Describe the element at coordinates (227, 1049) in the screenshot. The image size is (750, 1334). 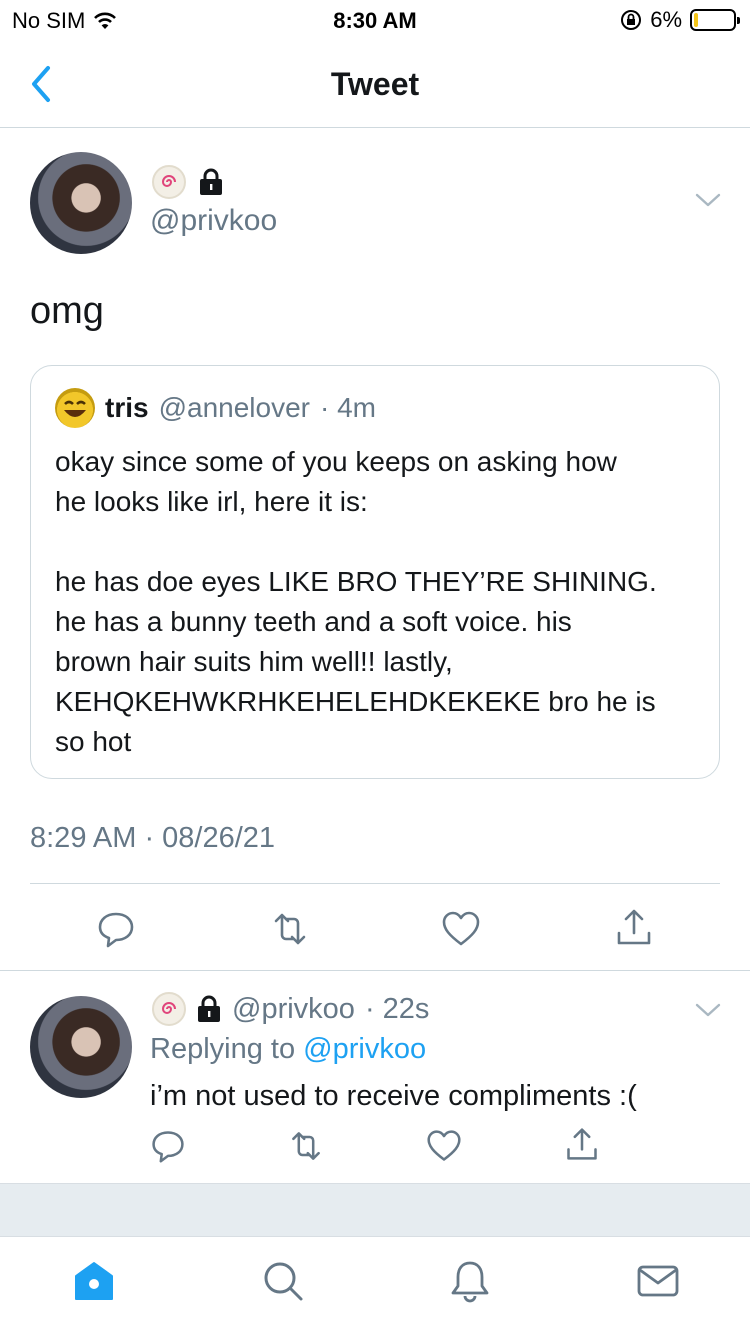
I see `replying-prefix: Replying to` at that location.